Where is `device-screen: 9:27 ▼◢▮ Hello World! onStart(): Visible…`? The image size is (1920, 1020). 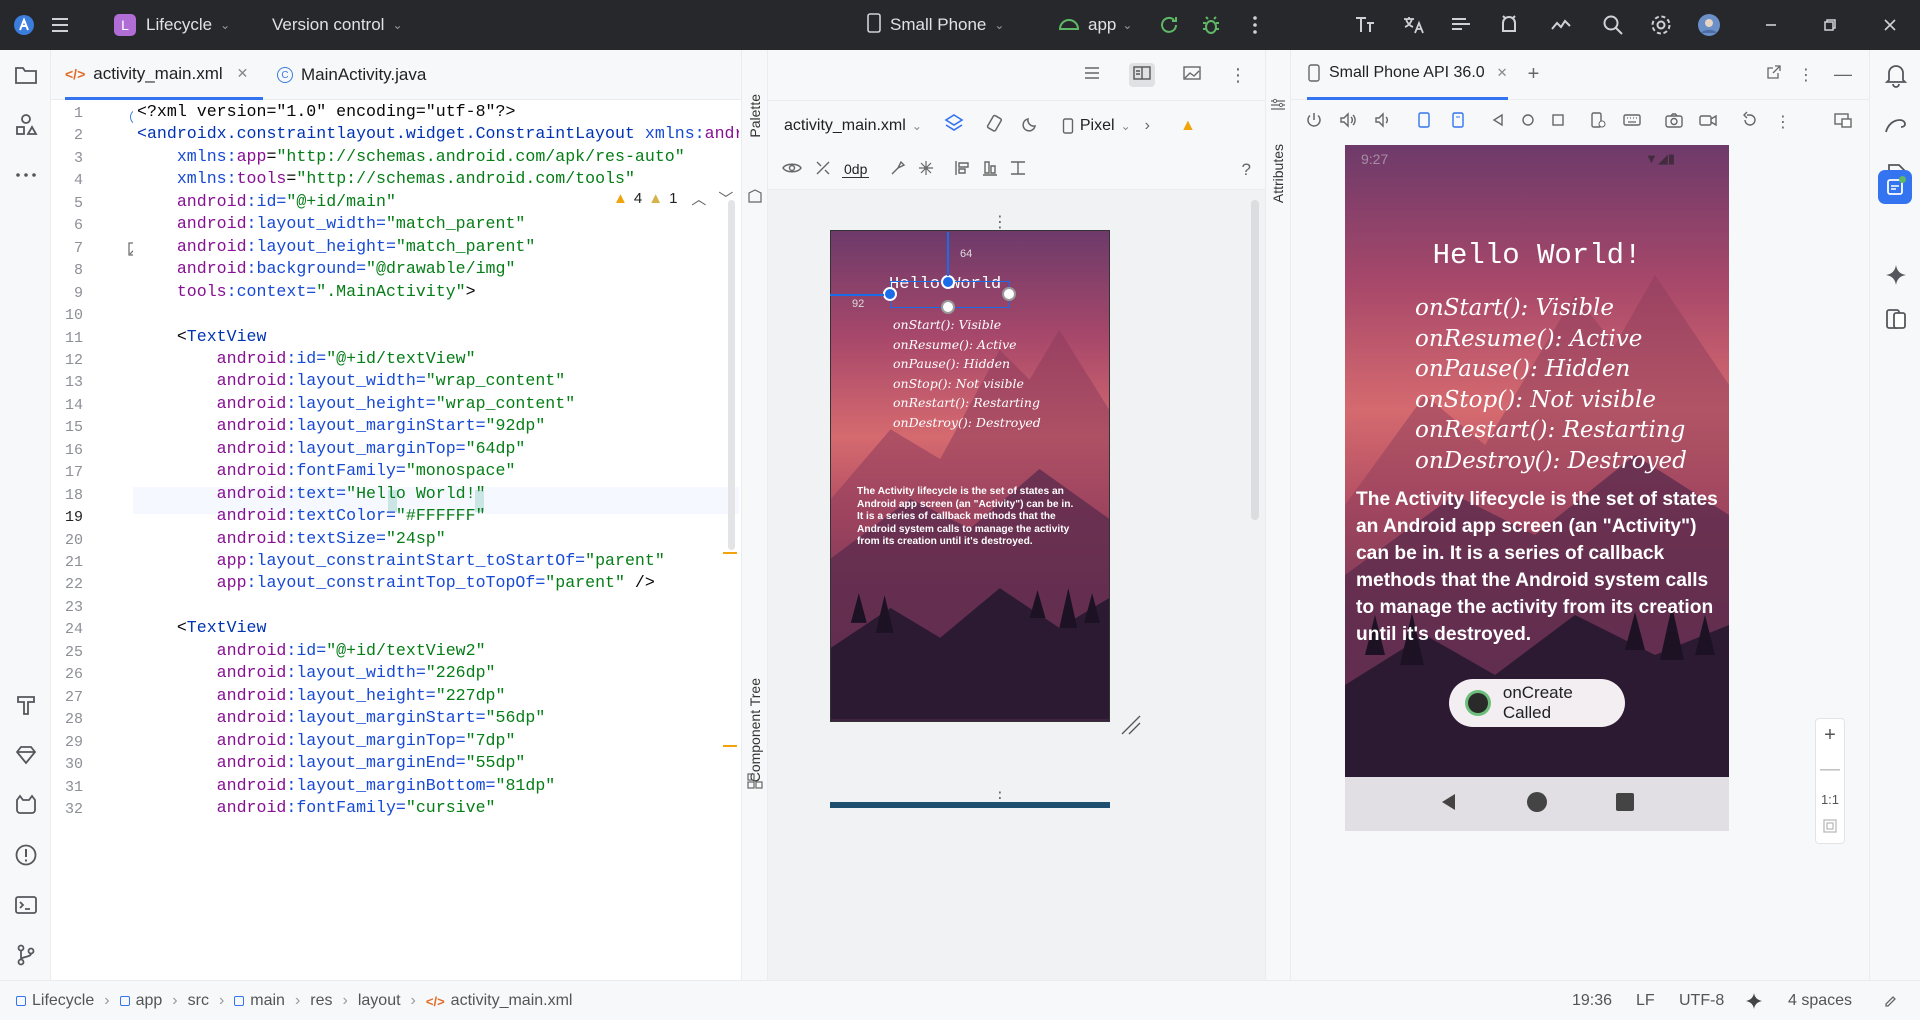
device-screen: 9:27 ▼◢▮ Hello World! onStart(): Visible… is located at coordinates (1537, 461).